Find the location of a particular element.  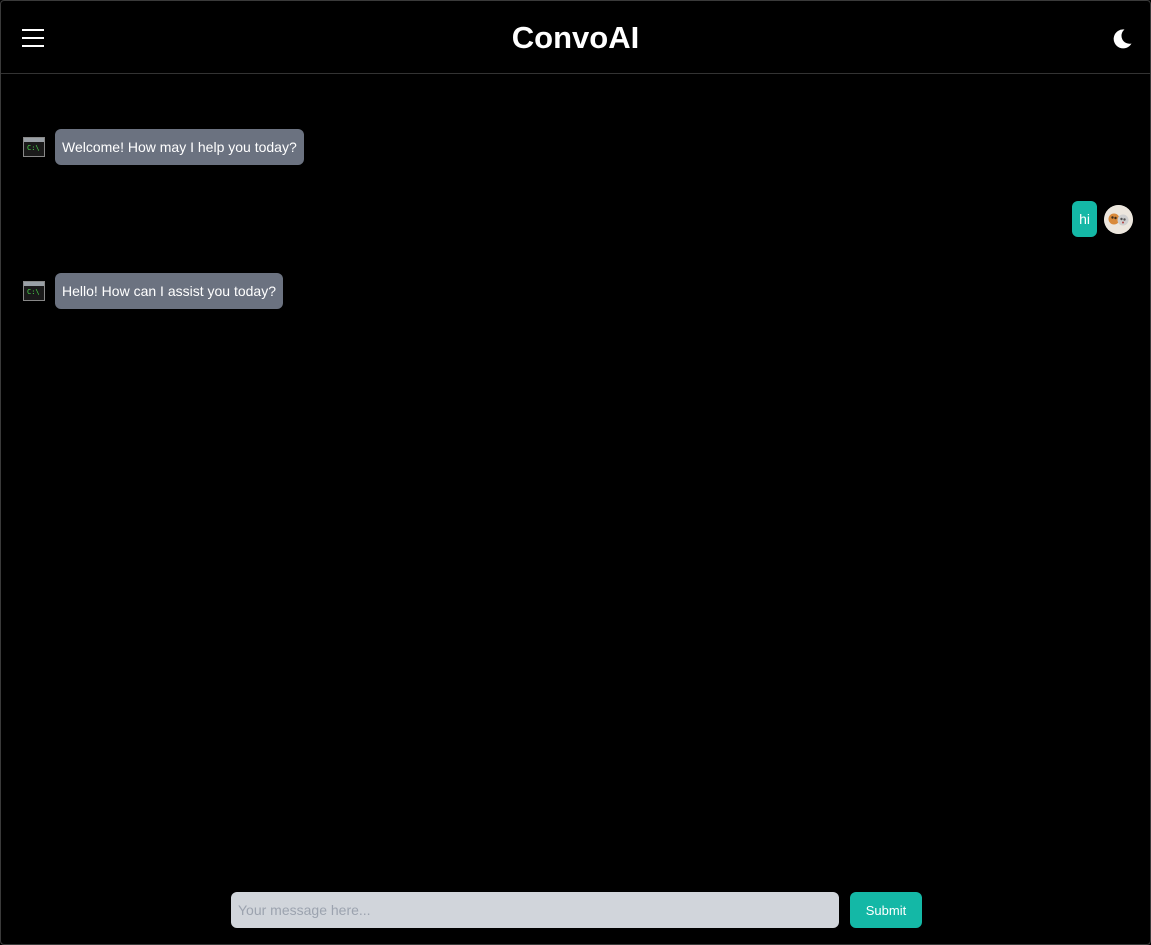

message-row-bot: C:\ Hello! How can I assist you today? is located at coordinates (153, 291).